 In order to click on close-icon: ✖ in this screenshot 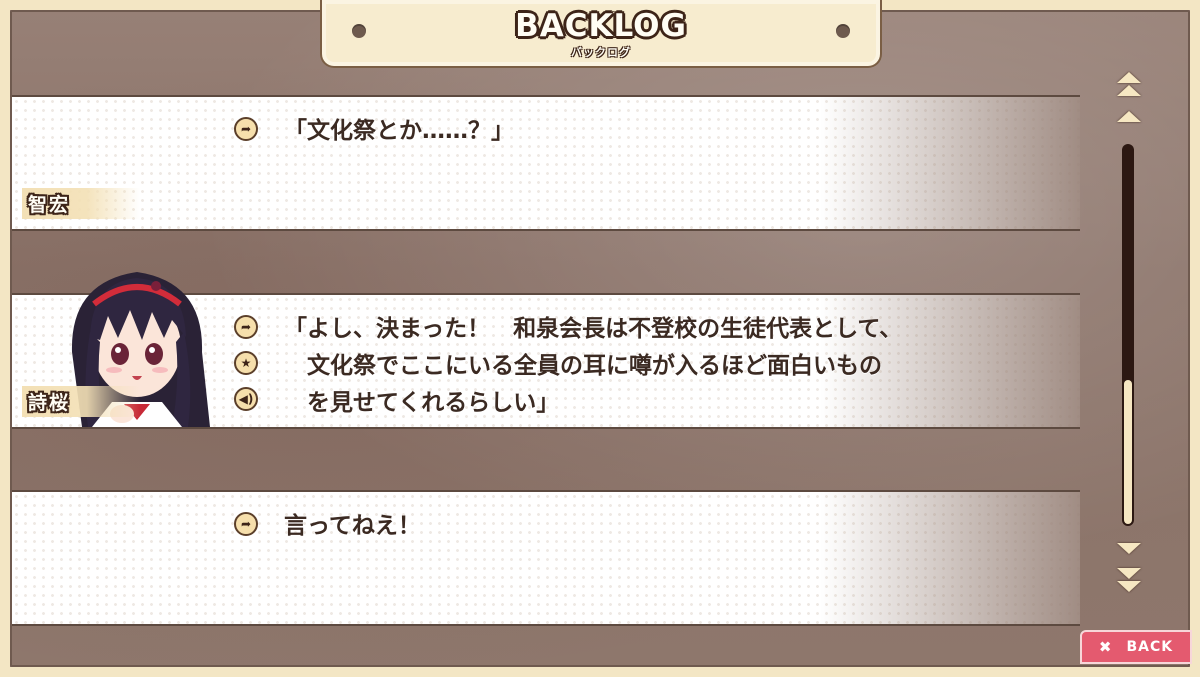, I will do `click(1105, 647)`.